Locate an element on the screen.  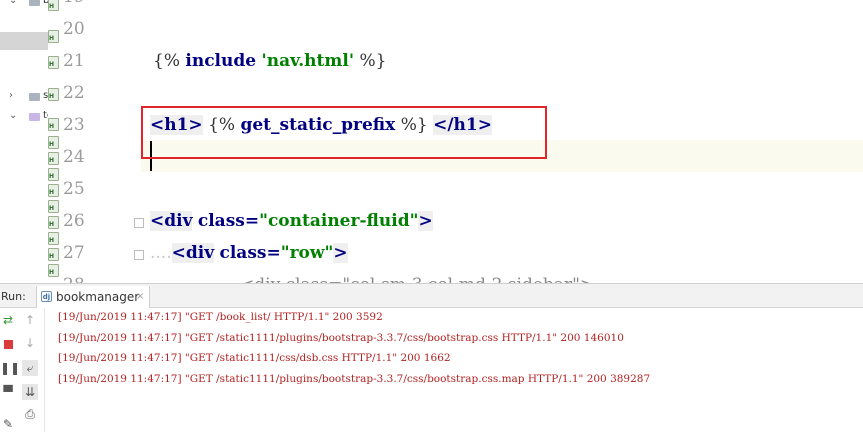
line-number: 25 is located at coordinates (74, 189).